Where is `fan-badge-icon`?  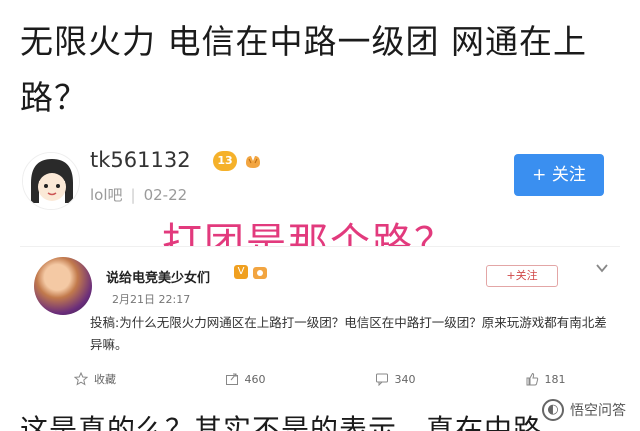
fan-badge-icon is located at coordinates (260, 273).